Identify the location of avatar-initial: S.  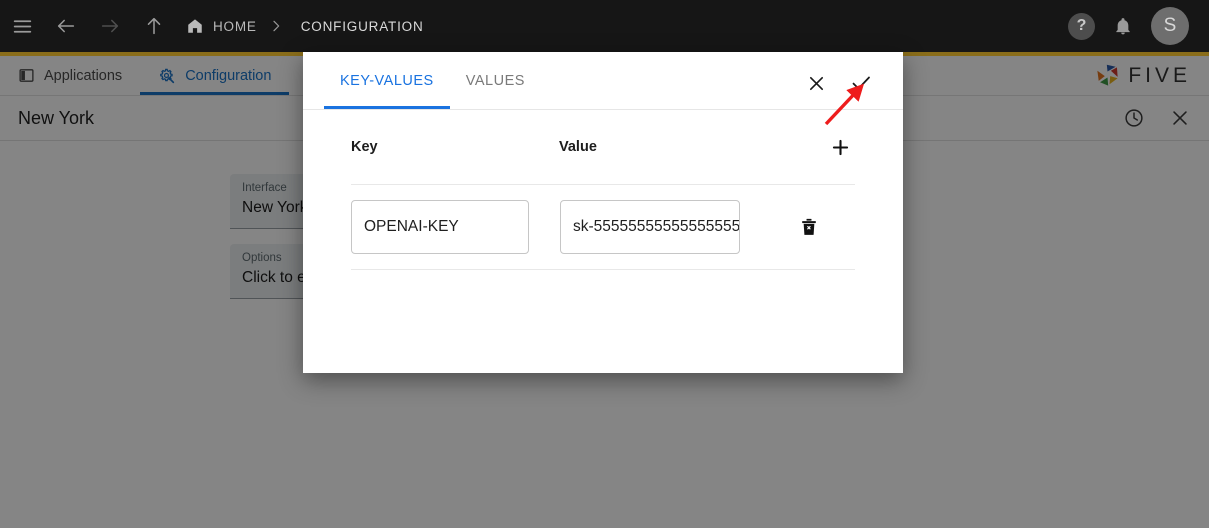
(1170, 25).